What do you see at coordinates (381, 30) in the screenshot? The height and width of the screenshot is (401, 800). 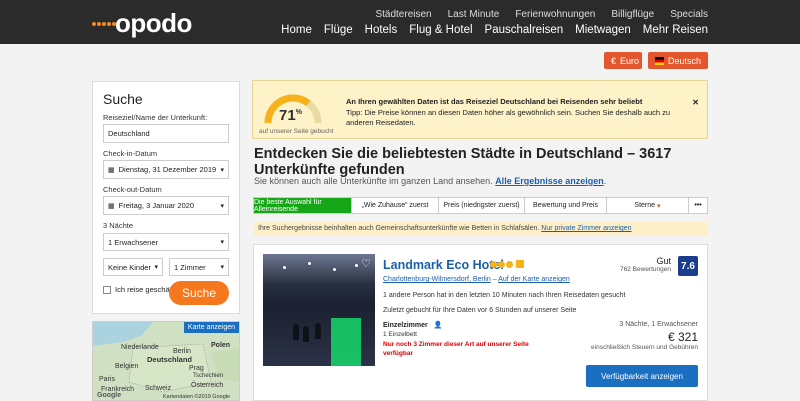 I see `main-nav-hotels: Hotels` at bounding box center [381, 30].